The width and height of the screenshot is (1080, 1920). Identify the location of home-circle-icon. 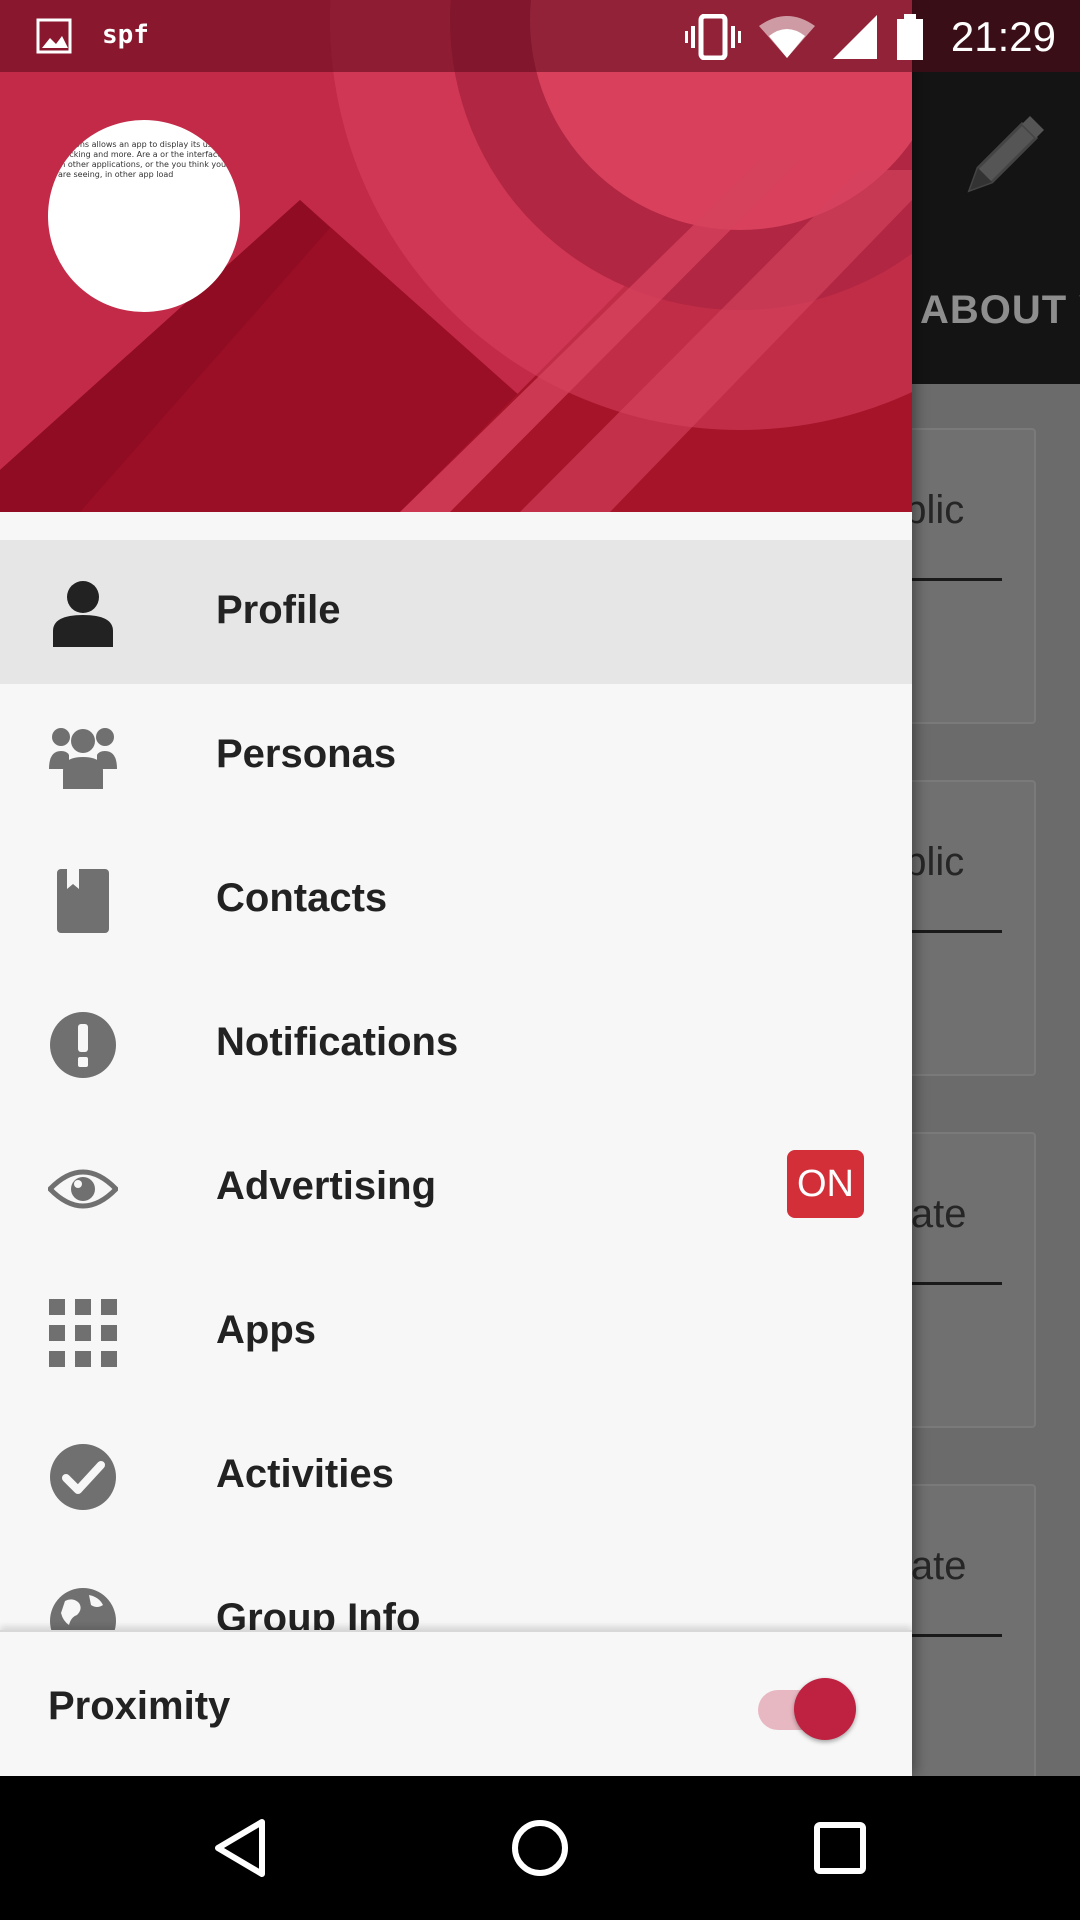
(540, 1848).